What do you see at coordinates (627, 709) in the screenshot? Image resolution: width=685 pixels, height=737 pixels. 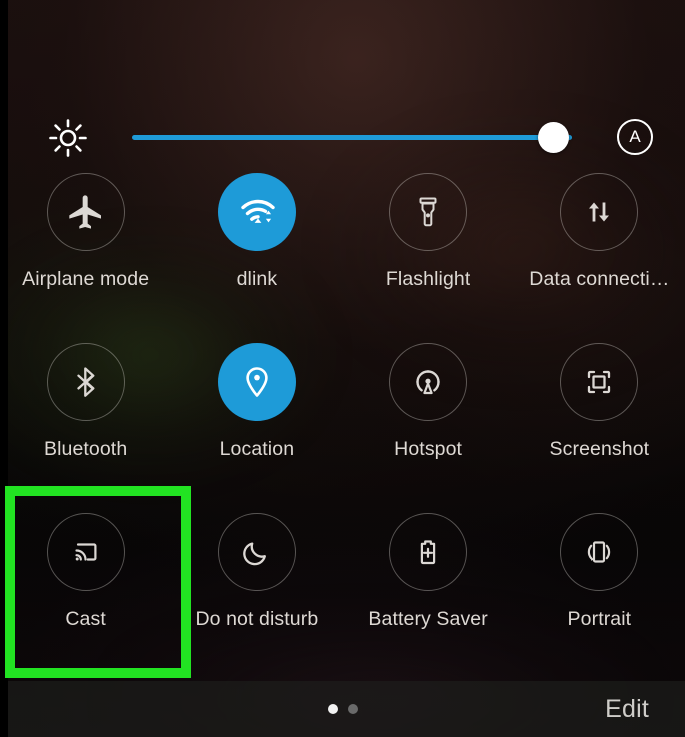 I see `edit-button: Edit` at bounding box center [627, 709].